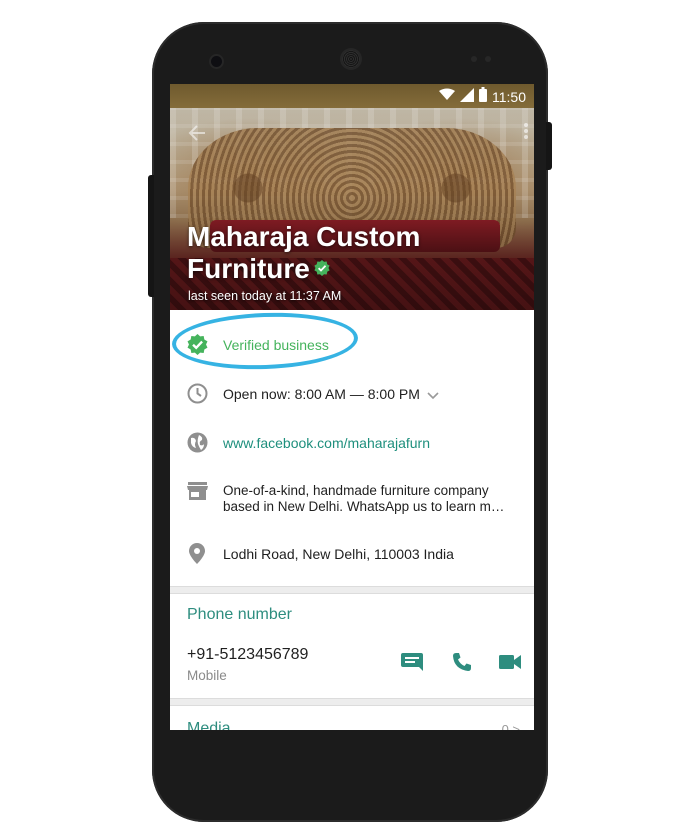 The image size is (700, 839). What do you see at coordinates (197, 494) in the screenshot?
I see `store-icon` at bounding box center [197, 494].